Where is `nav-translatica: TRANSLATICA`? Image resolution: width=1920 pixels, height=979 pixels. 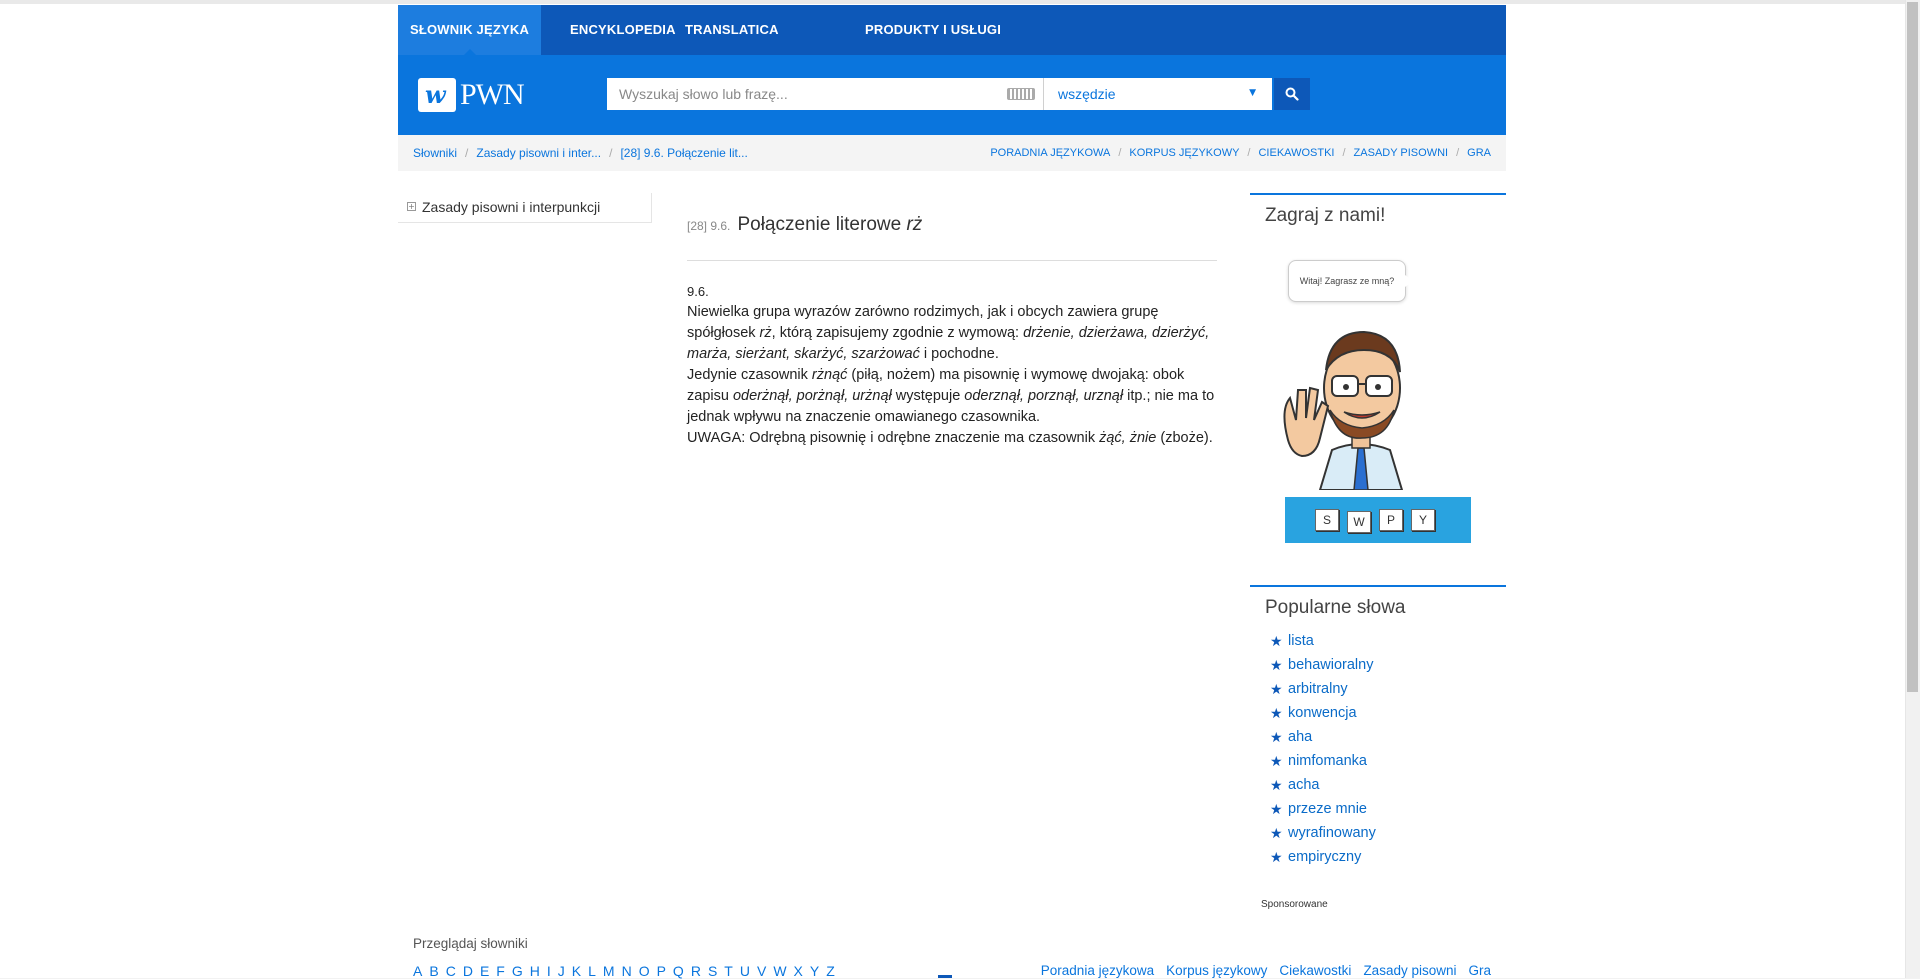 nav-translatica: TRANSLATICA is located at coordinates (732, 30).